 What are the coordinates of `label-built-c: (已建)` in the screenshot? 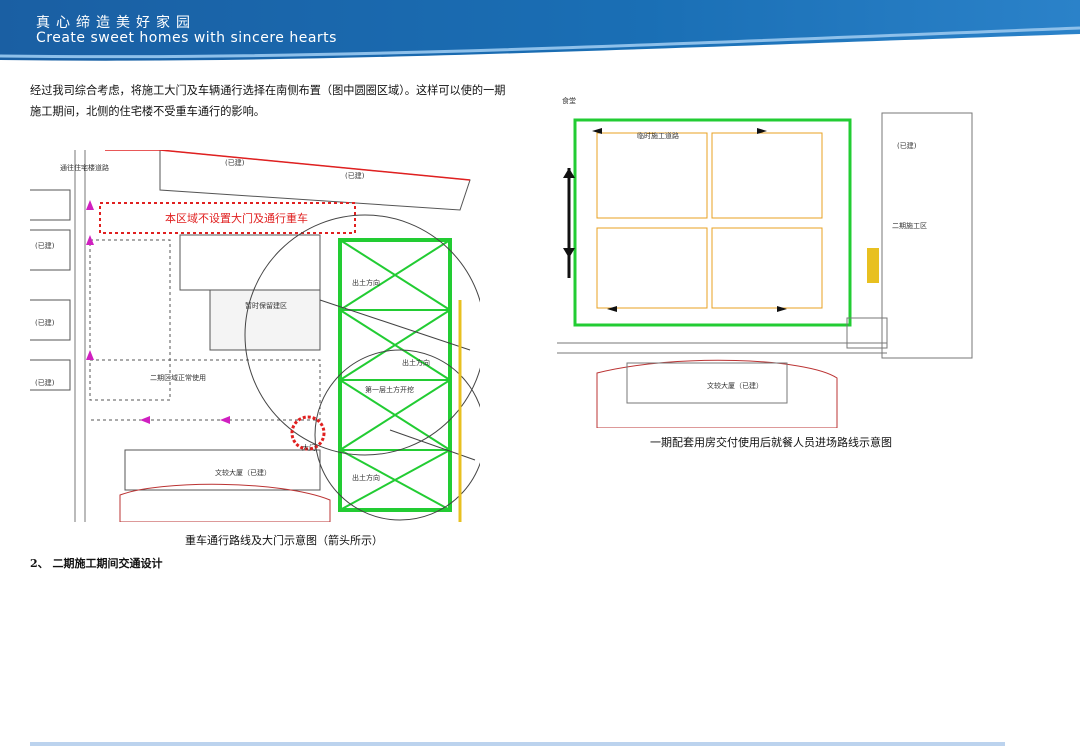 It's located at (45, 245).